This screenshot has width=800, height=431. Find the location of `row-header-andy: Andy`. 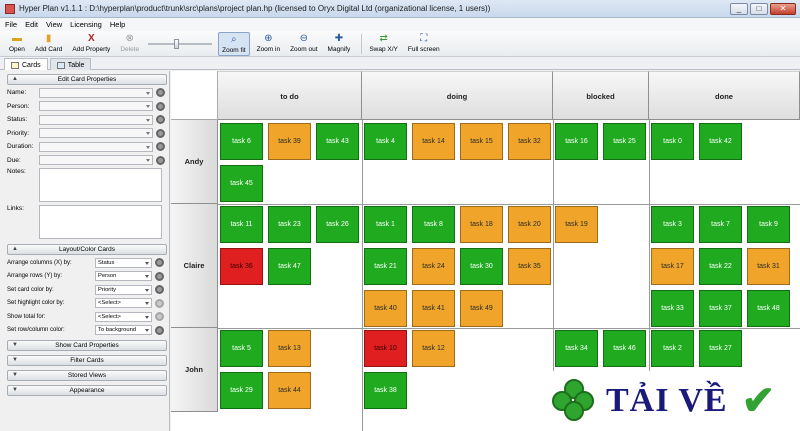

row-header-andy: Andy is located at coordinates (194, 162).